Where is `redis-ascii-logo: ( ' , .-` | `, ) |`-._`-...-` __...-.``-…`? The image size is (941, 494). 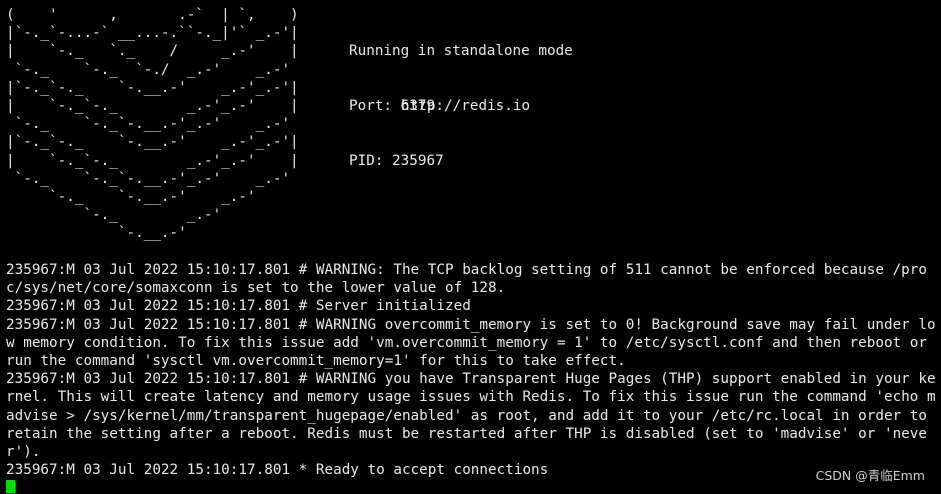 redis-ascii-logo: ( ' , .-` | `, ) |`-._`-...-` __...-.``-… is located at coordinates (152, 124).